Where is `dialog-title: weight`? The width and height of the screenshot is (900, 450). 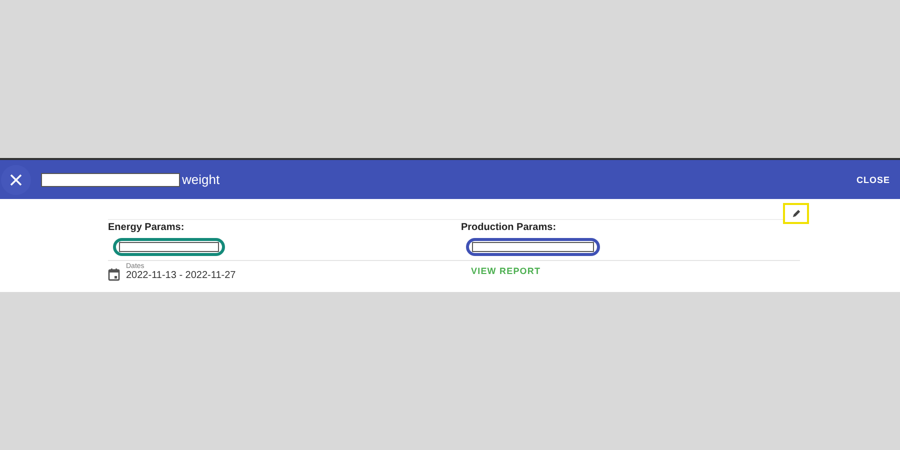
dialog-title: weight is located at coordinates (201, 179).